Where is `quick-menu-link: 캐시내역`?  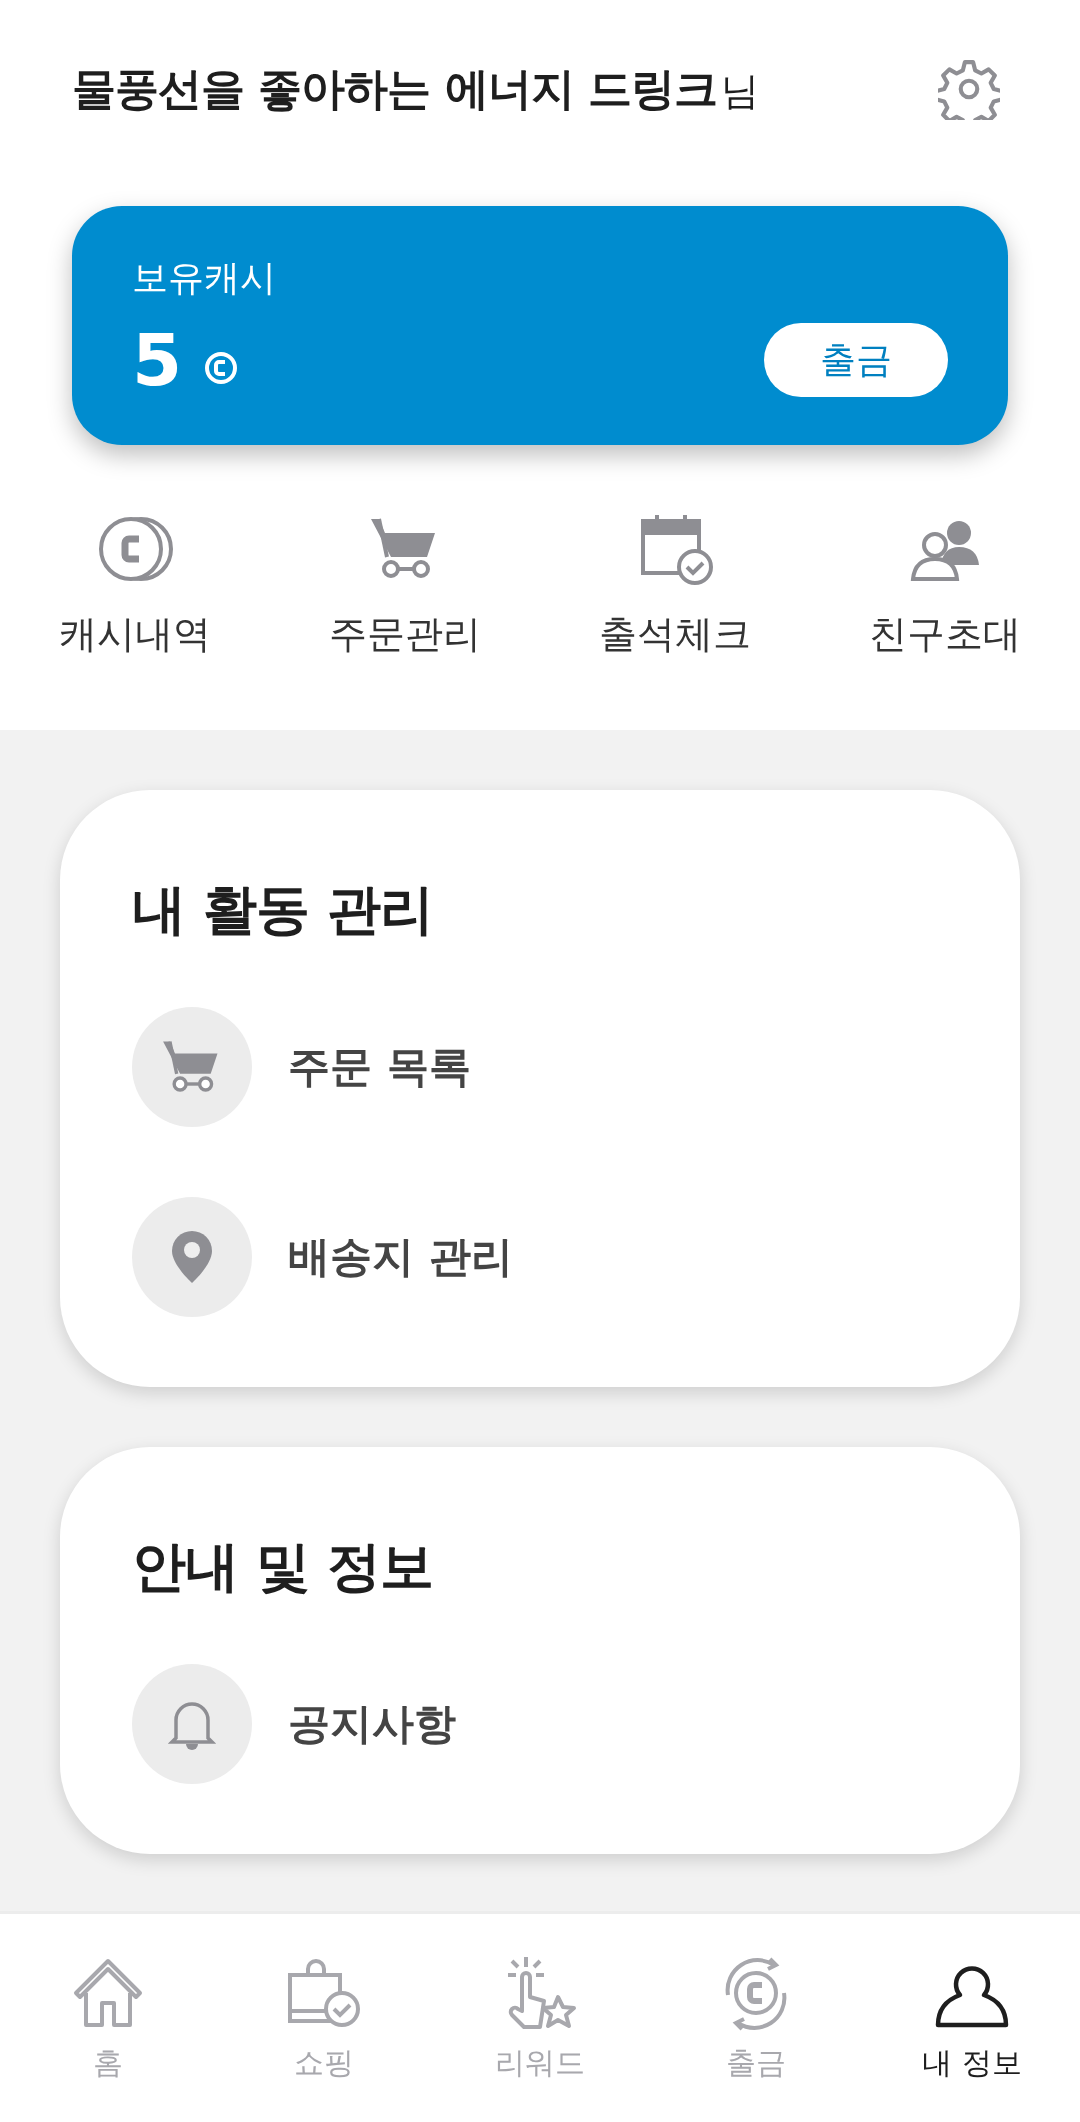
quick-menu-link: 캐시내역 is located at coordinates (135, 634).